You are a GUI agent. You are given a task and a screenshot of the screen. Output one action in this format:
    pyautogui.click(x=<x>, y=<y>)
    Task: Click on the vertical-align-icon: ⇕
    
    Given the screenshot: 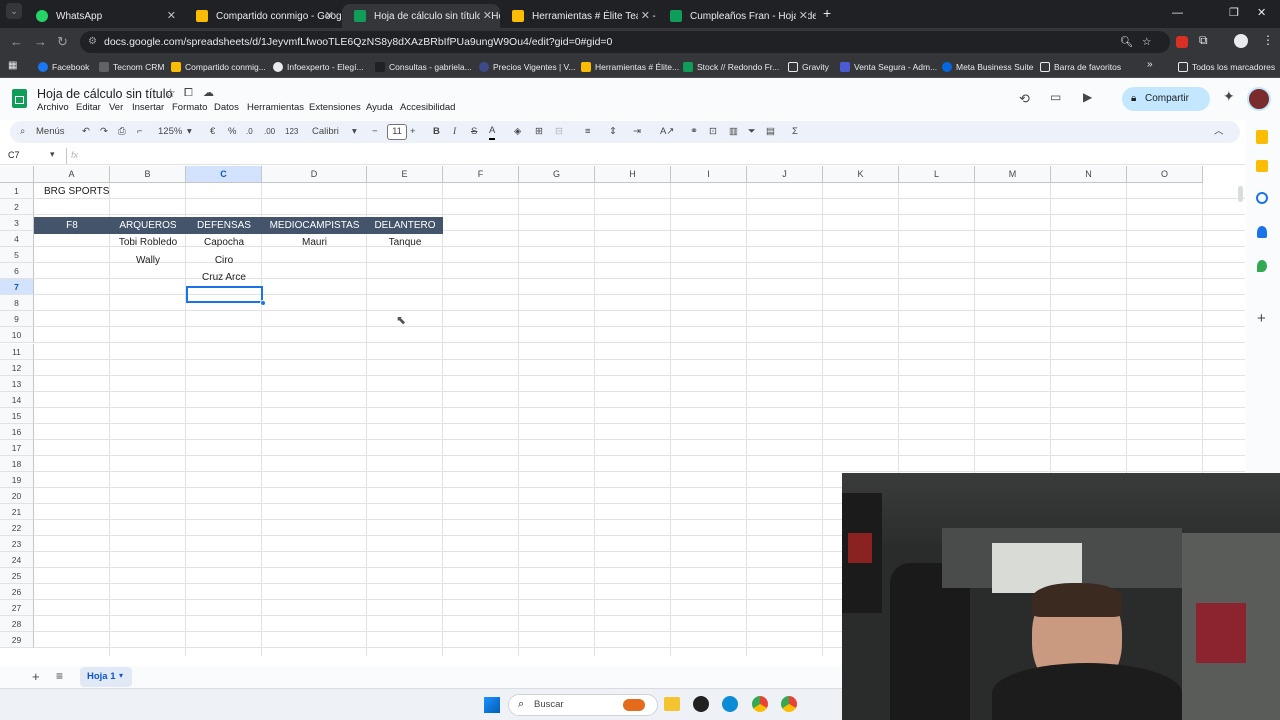 What is the action you would take?
    pyautogui.click(x=613, y=132)
    